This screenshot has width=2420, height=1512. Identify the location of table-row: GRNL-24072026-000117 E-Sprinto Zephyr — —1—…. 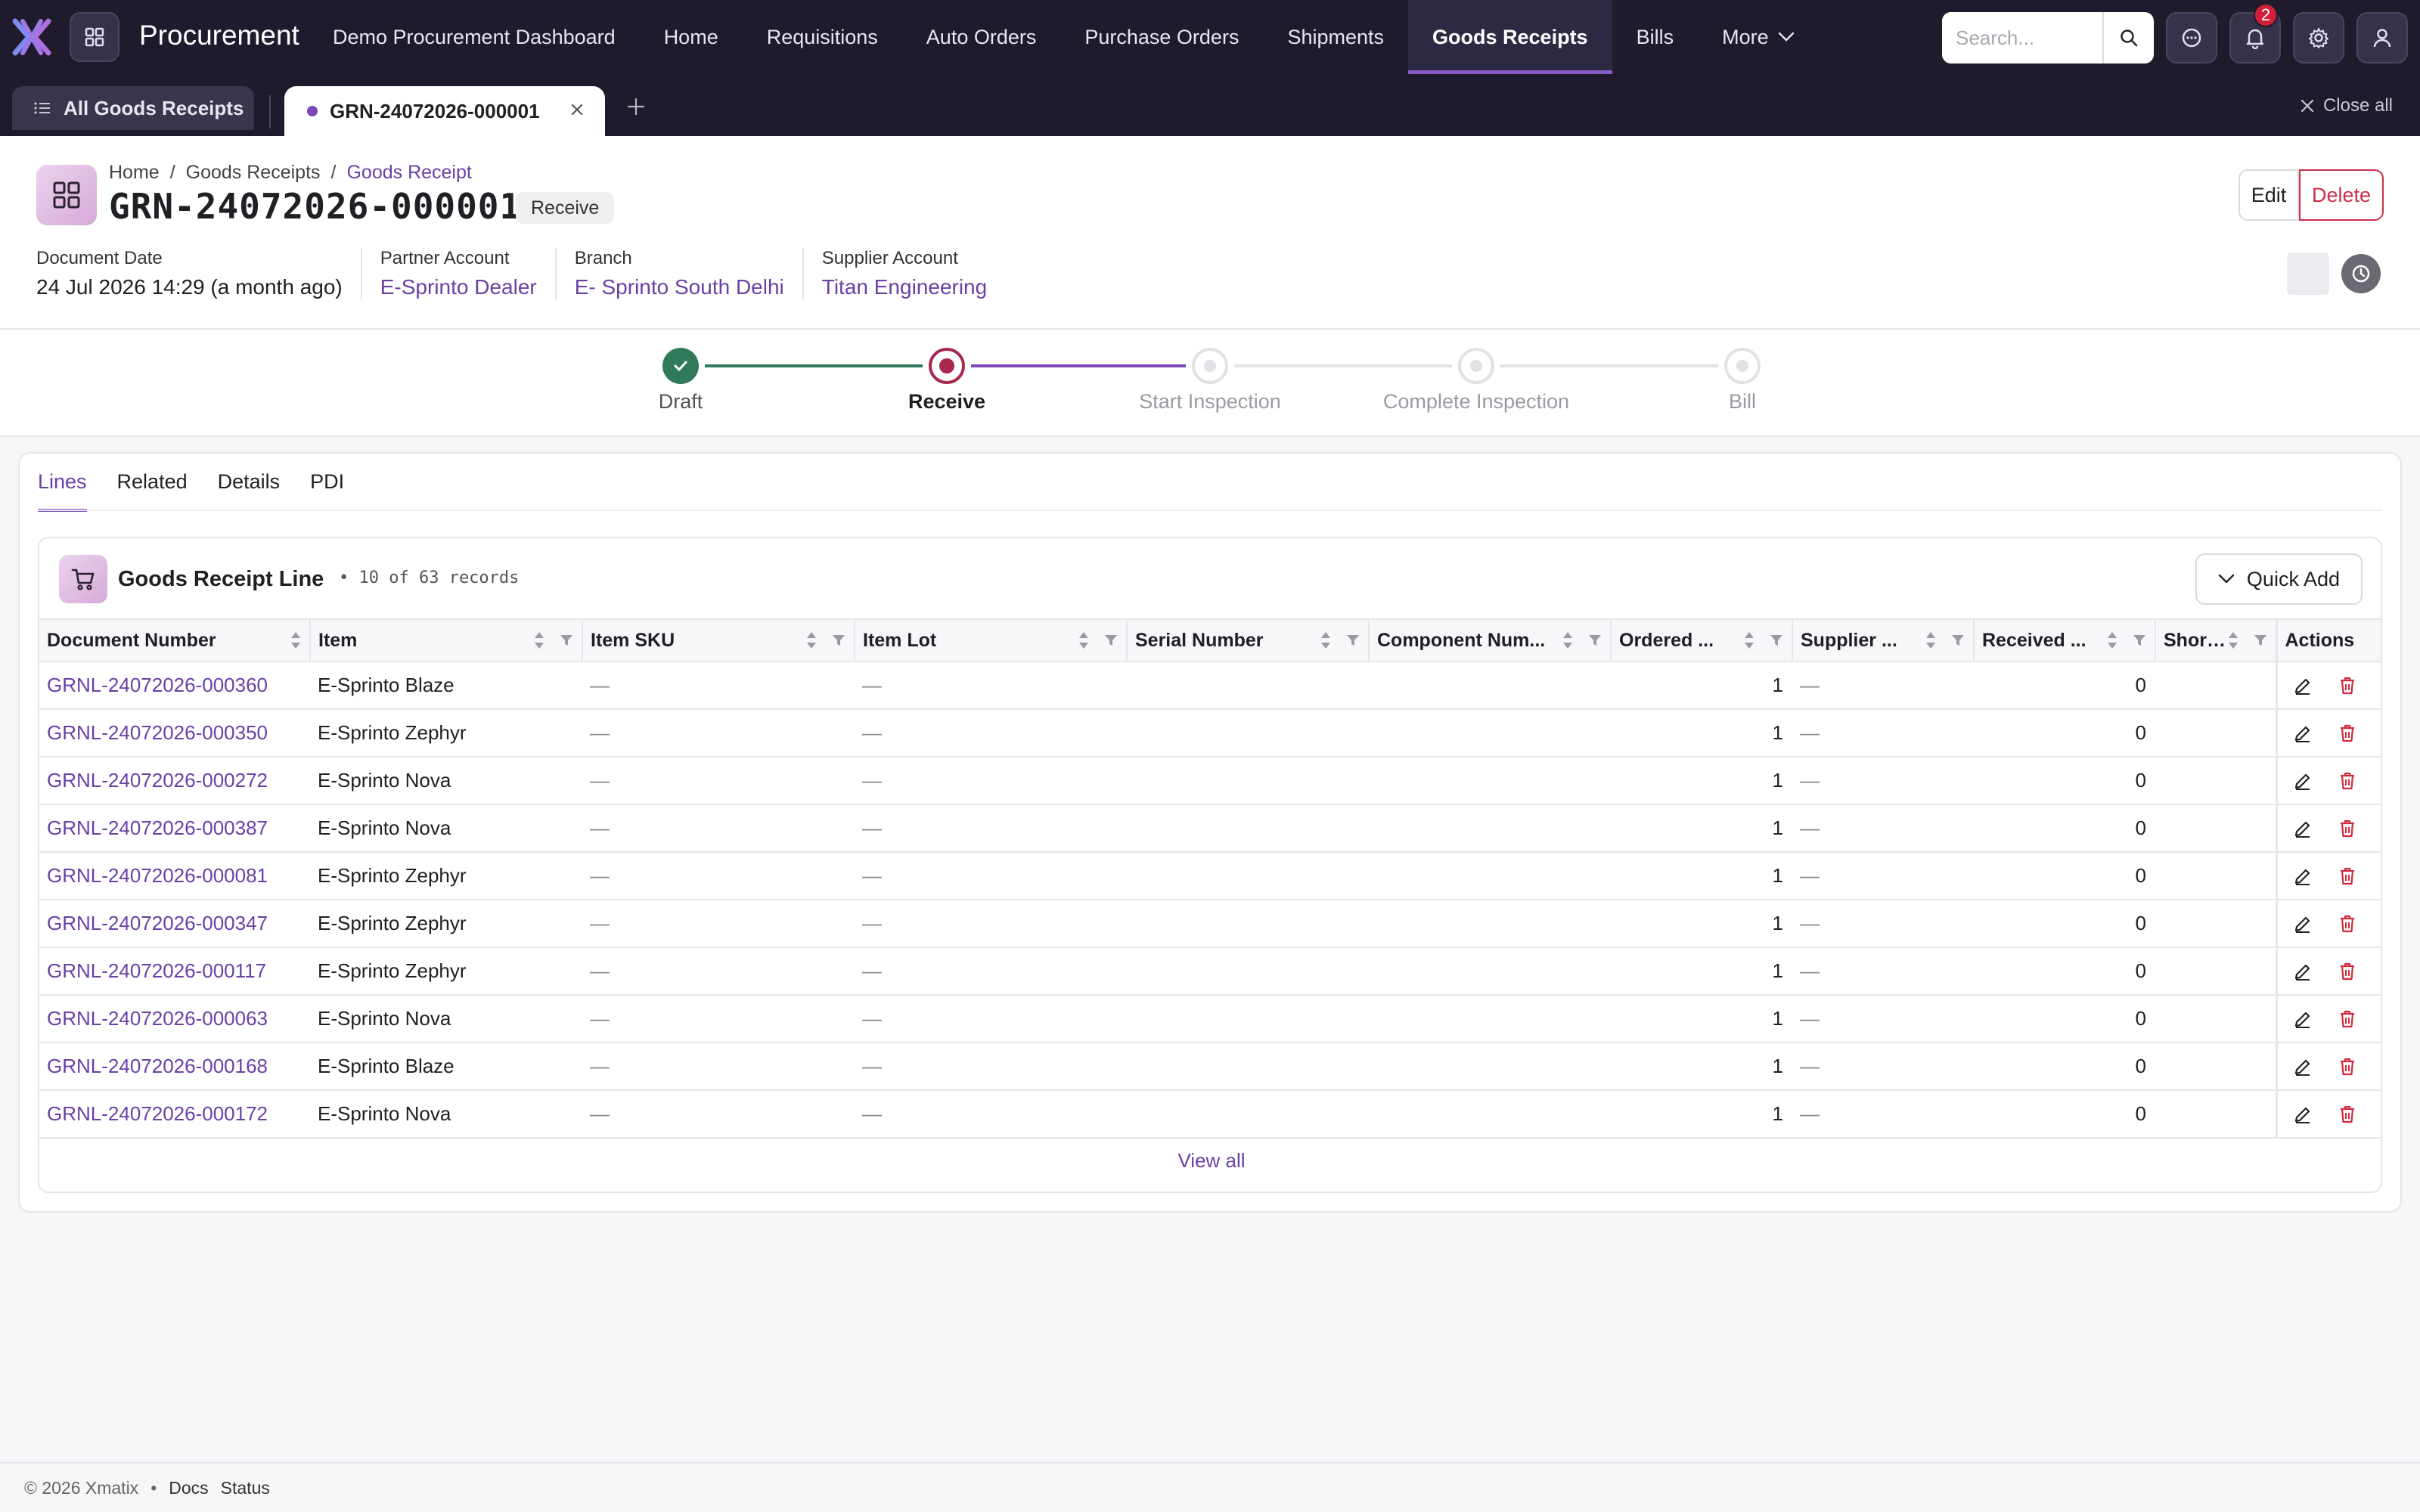
(1210, 972).